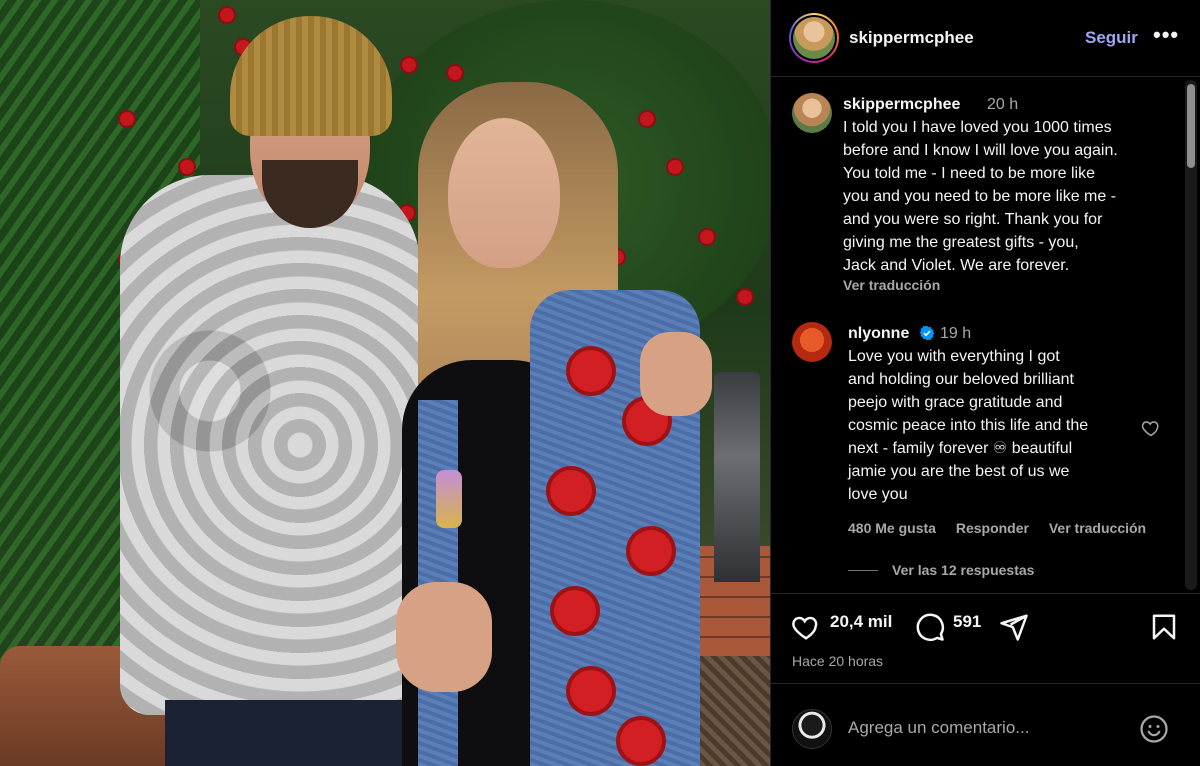 This screenshot has width=1200, height=766. What do you see at coordinates (930, 627) in the screenshot?
I see `comment-icon` at bounding box center [930, 627].